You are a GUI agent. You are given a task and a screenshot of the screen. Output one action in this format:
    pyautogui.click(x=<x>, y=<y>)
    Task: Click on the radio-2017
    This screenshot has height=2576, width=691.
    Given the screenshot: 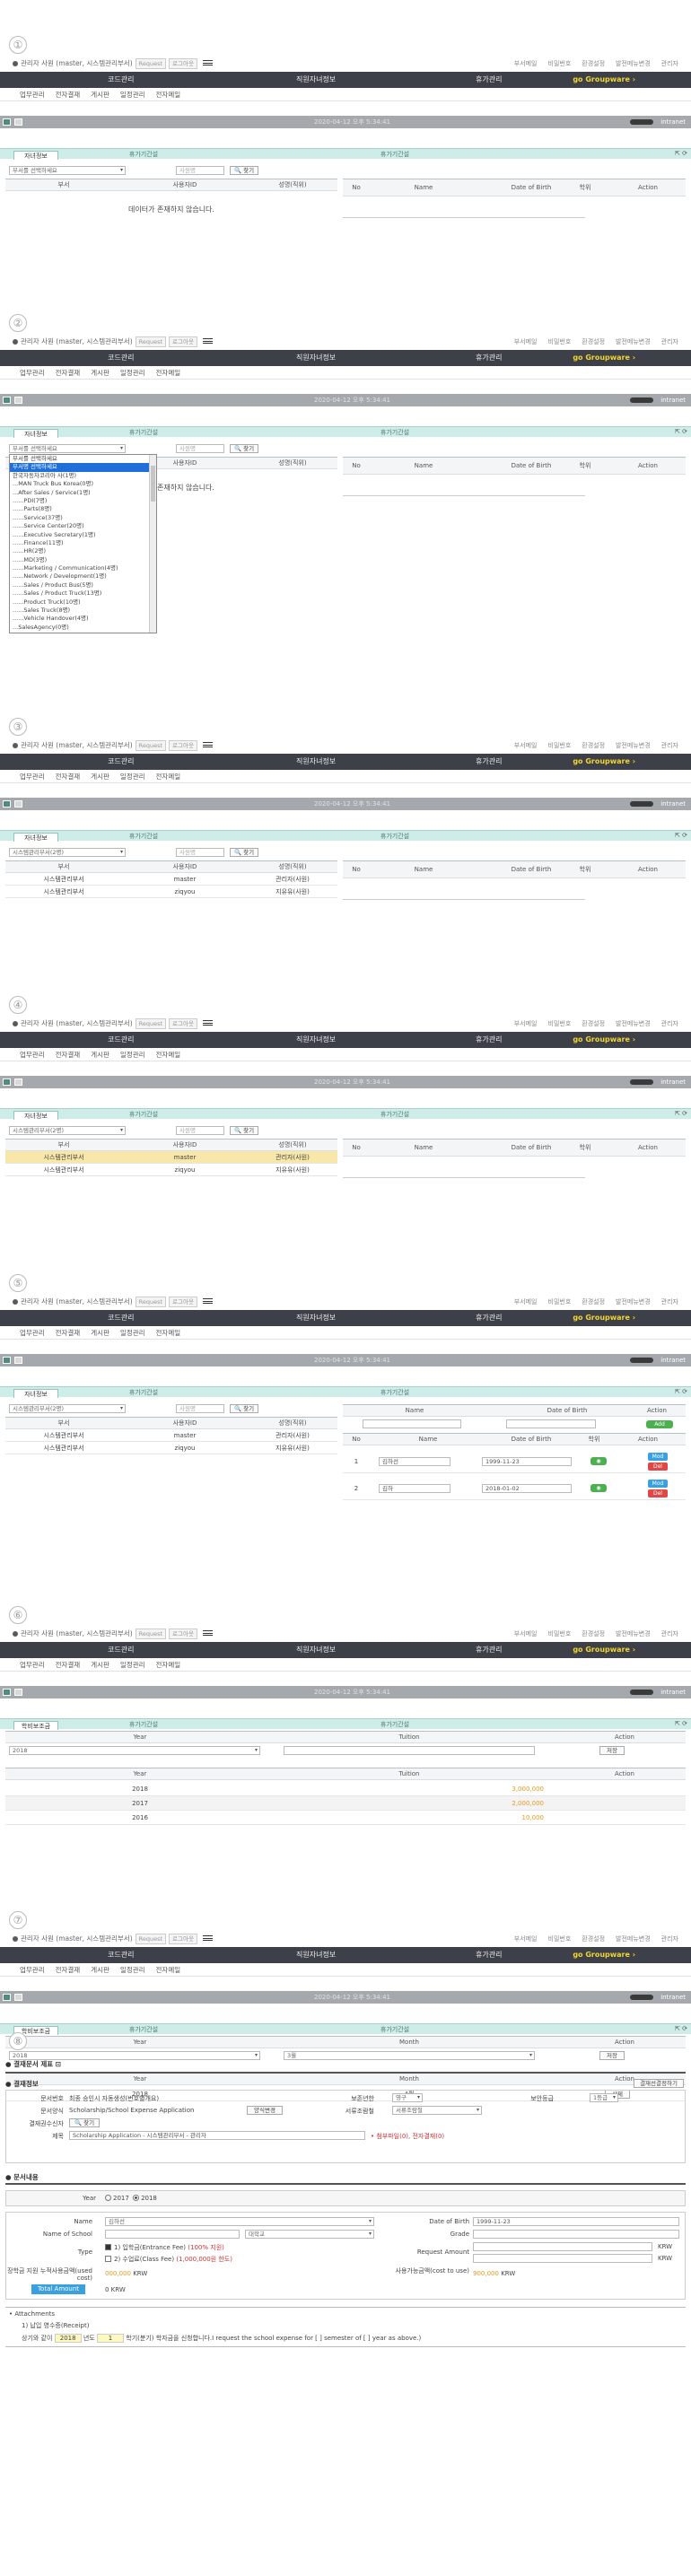 What is the action you would take?
    pyautogui.click(x=108, y=2198)
    